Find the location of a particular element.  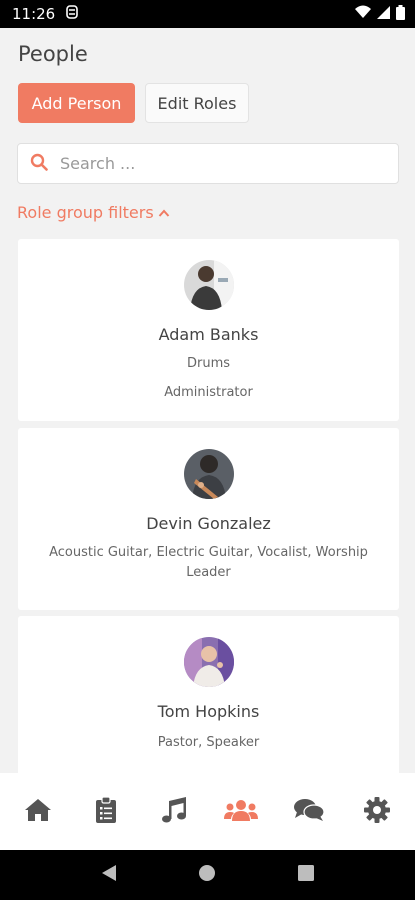

recents-square-icon is located at coordinates (305, 875).